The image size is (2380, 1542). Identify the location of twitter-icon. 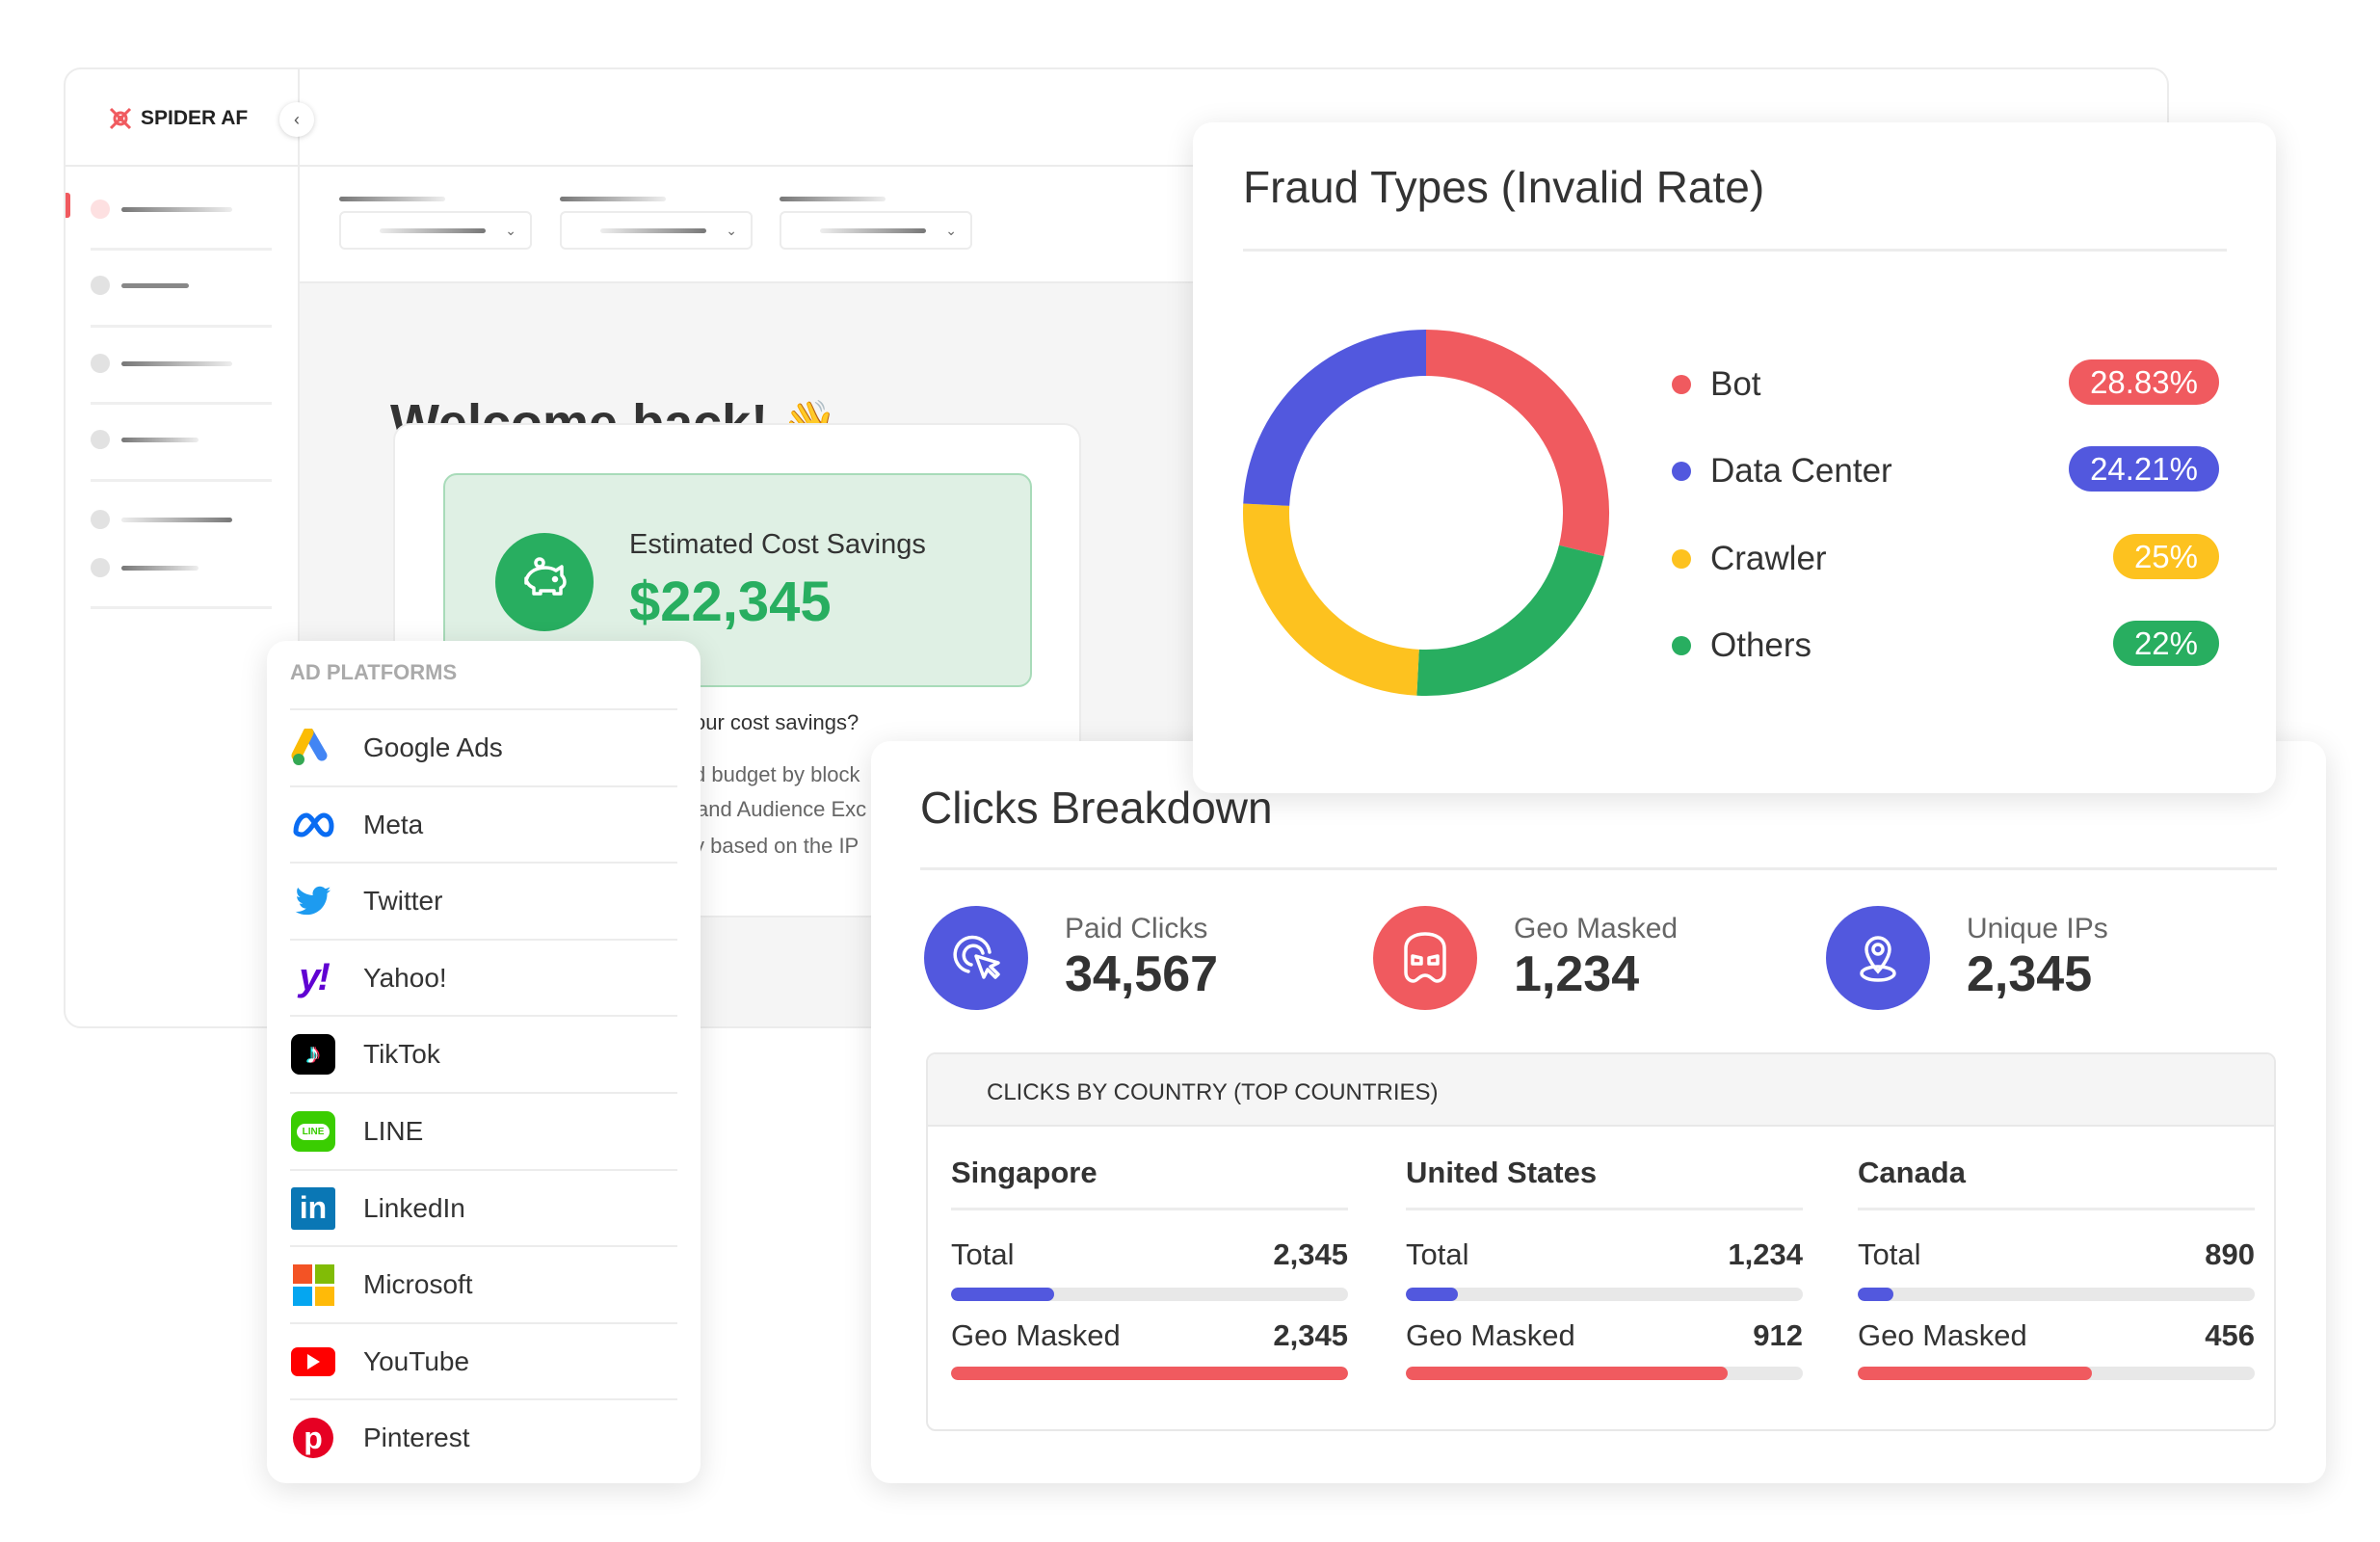
(313, 901).